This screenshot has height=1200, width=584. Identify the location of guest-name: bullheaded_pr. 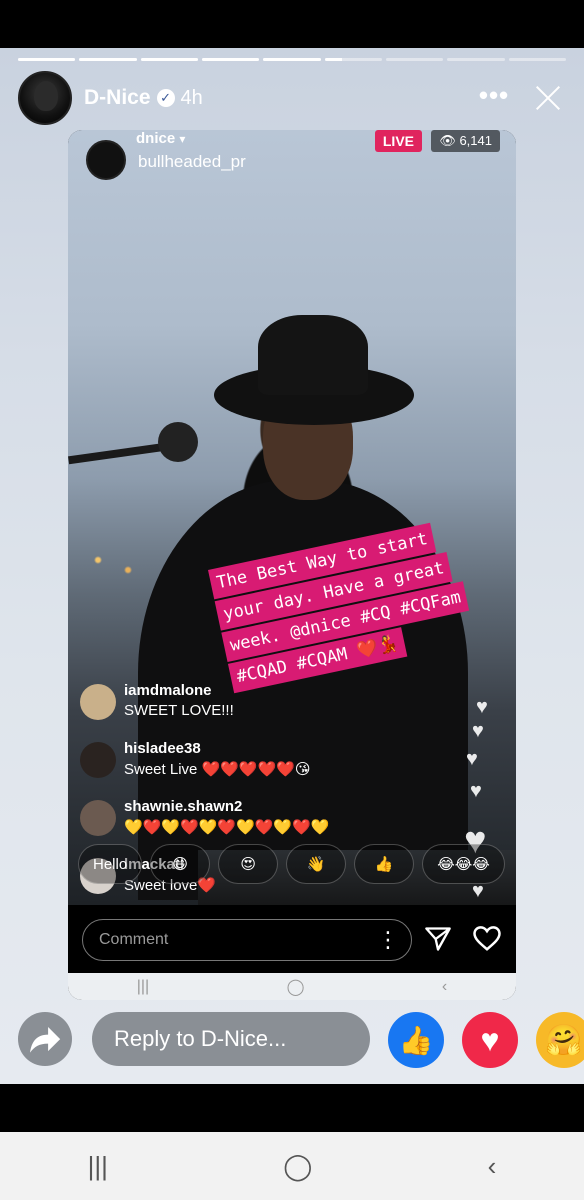
(192, 161).